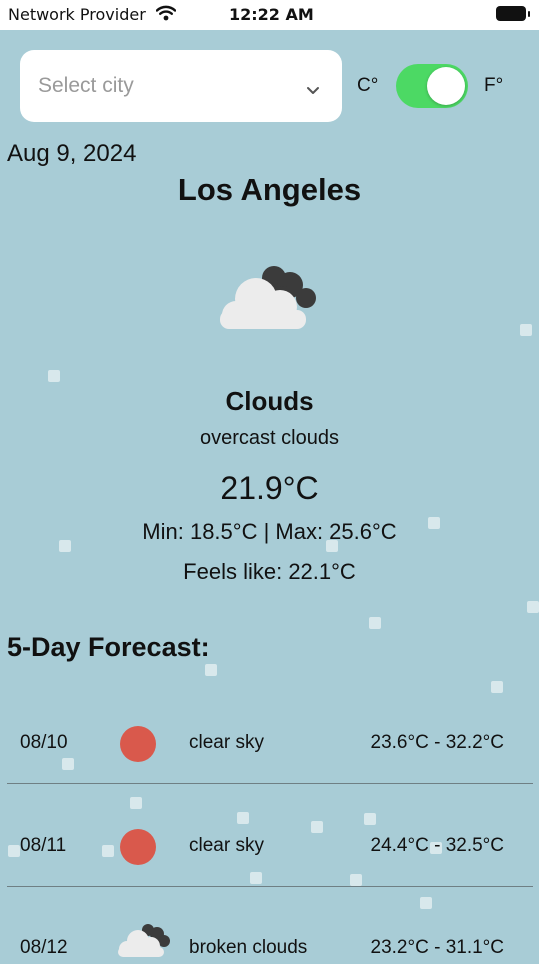 Image resolution: width=539 pixels, height=964 pixels. I want to click on wifi-icon, so click(166, 15).